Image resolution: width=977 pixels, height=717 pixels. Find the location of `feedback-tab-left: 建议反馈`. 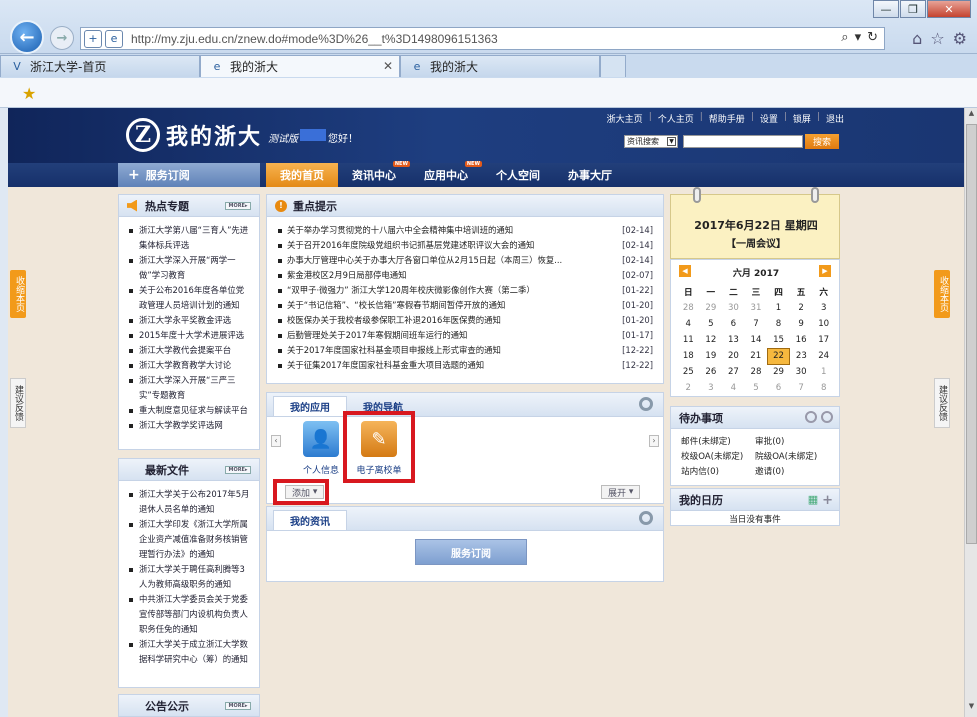

feedback-tab-left: 建议反馈 is located at coordinates (18, 403).